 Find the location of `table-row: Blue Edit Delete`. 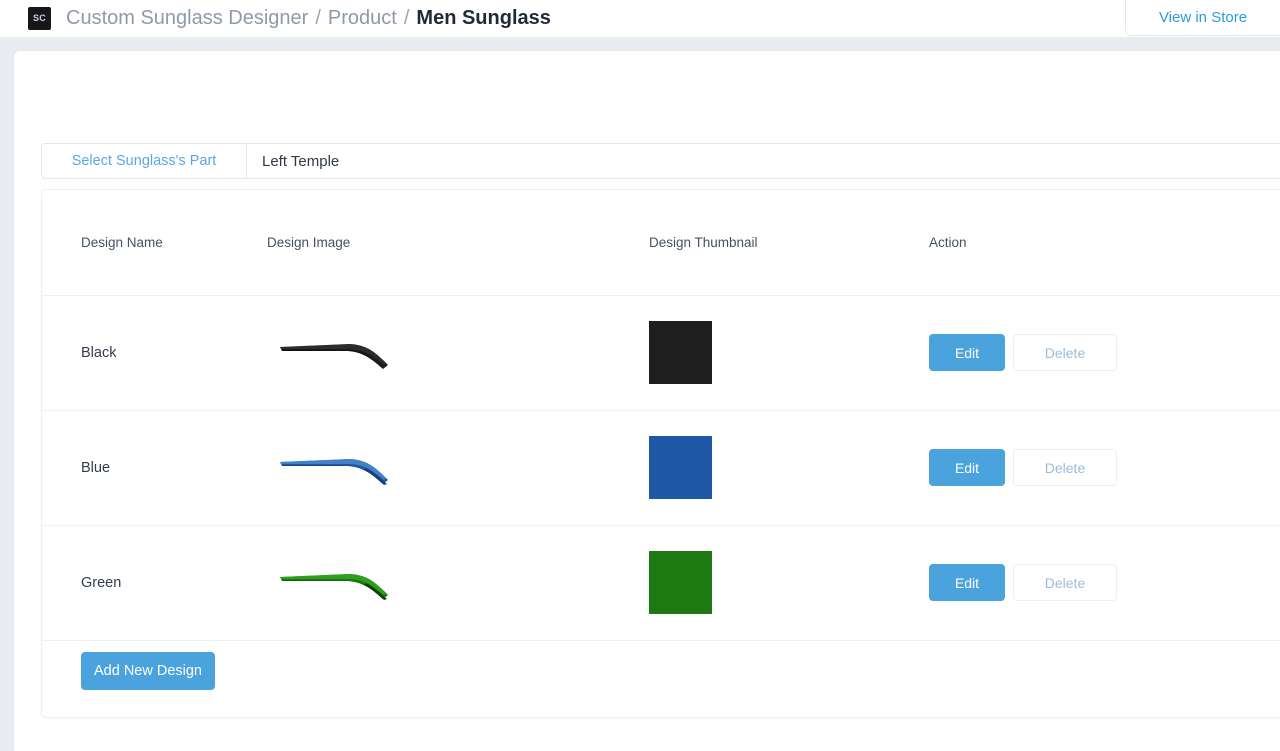

table-row: Blue Edit Delete is located at coordinates (661, 468).